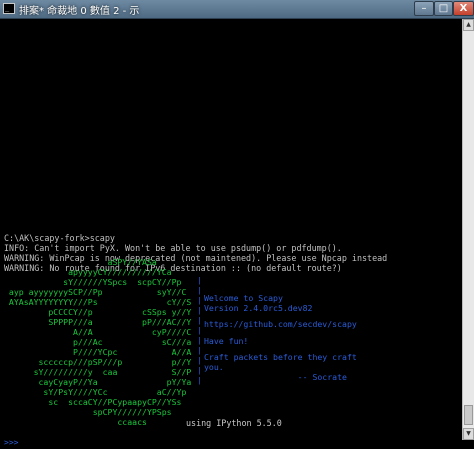  I want to click on minimize-button: –, so click(424, 8).